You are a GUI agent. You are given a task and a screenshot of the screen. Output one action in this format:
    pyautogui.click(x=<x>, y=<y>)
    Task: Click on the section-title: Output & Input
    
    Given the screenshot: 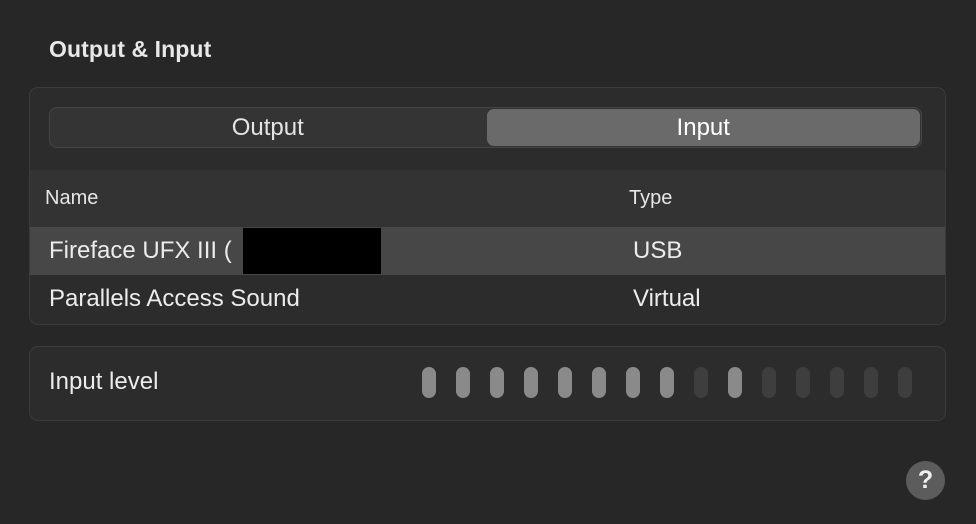 What is the action you would take?
    pyautogui.click(x=130, y=49)
    